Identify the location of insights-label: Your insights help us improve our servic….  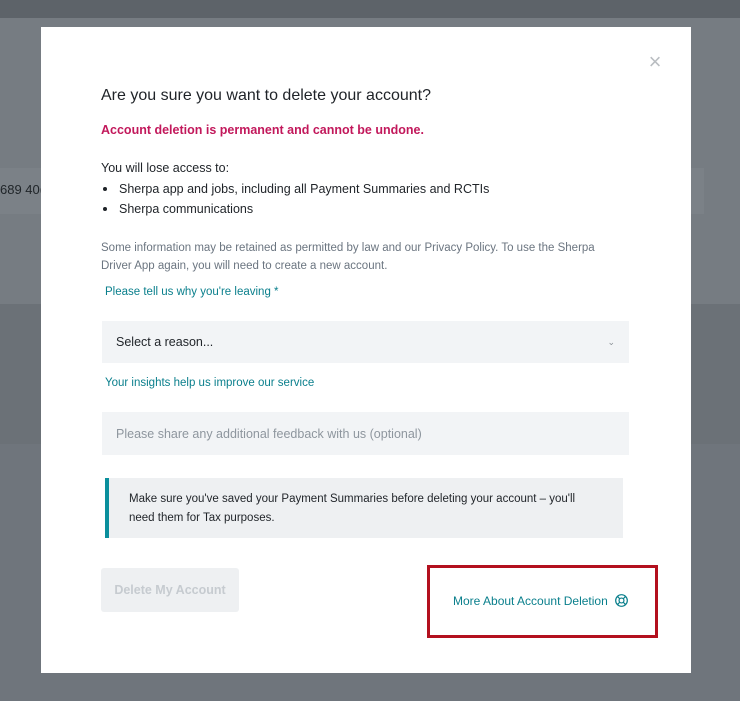
(210, 383).